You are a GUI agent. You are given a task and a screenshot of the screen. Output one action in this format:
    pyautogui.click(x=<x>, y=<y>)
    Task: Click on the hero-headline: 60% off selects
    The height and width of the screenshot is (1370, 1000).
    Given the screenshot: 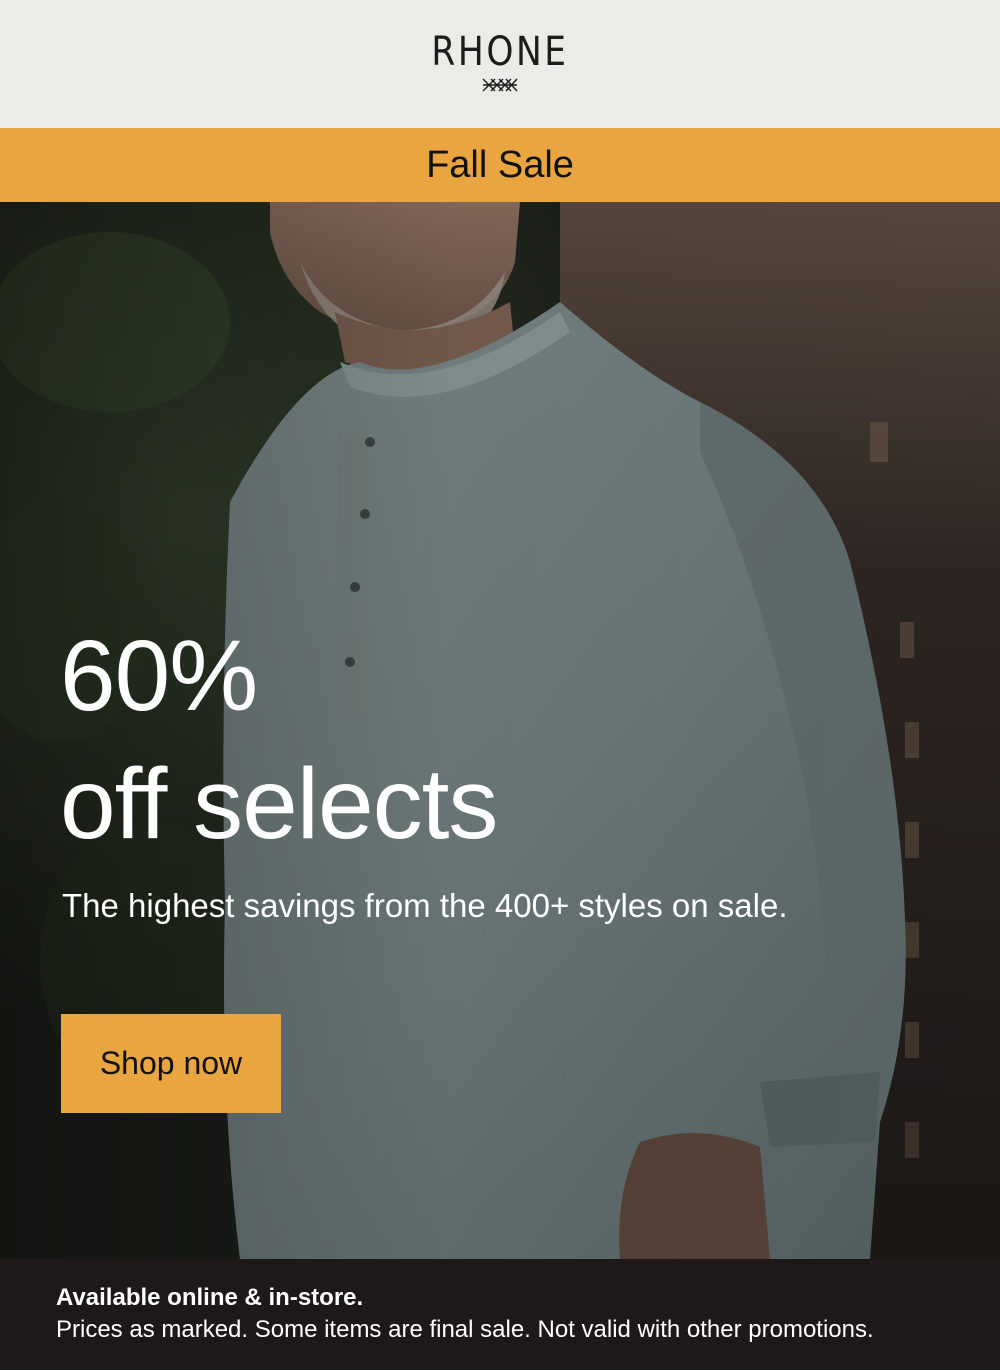 What is the action you would take?
    pyautogui.click(x=279, y=740)
    